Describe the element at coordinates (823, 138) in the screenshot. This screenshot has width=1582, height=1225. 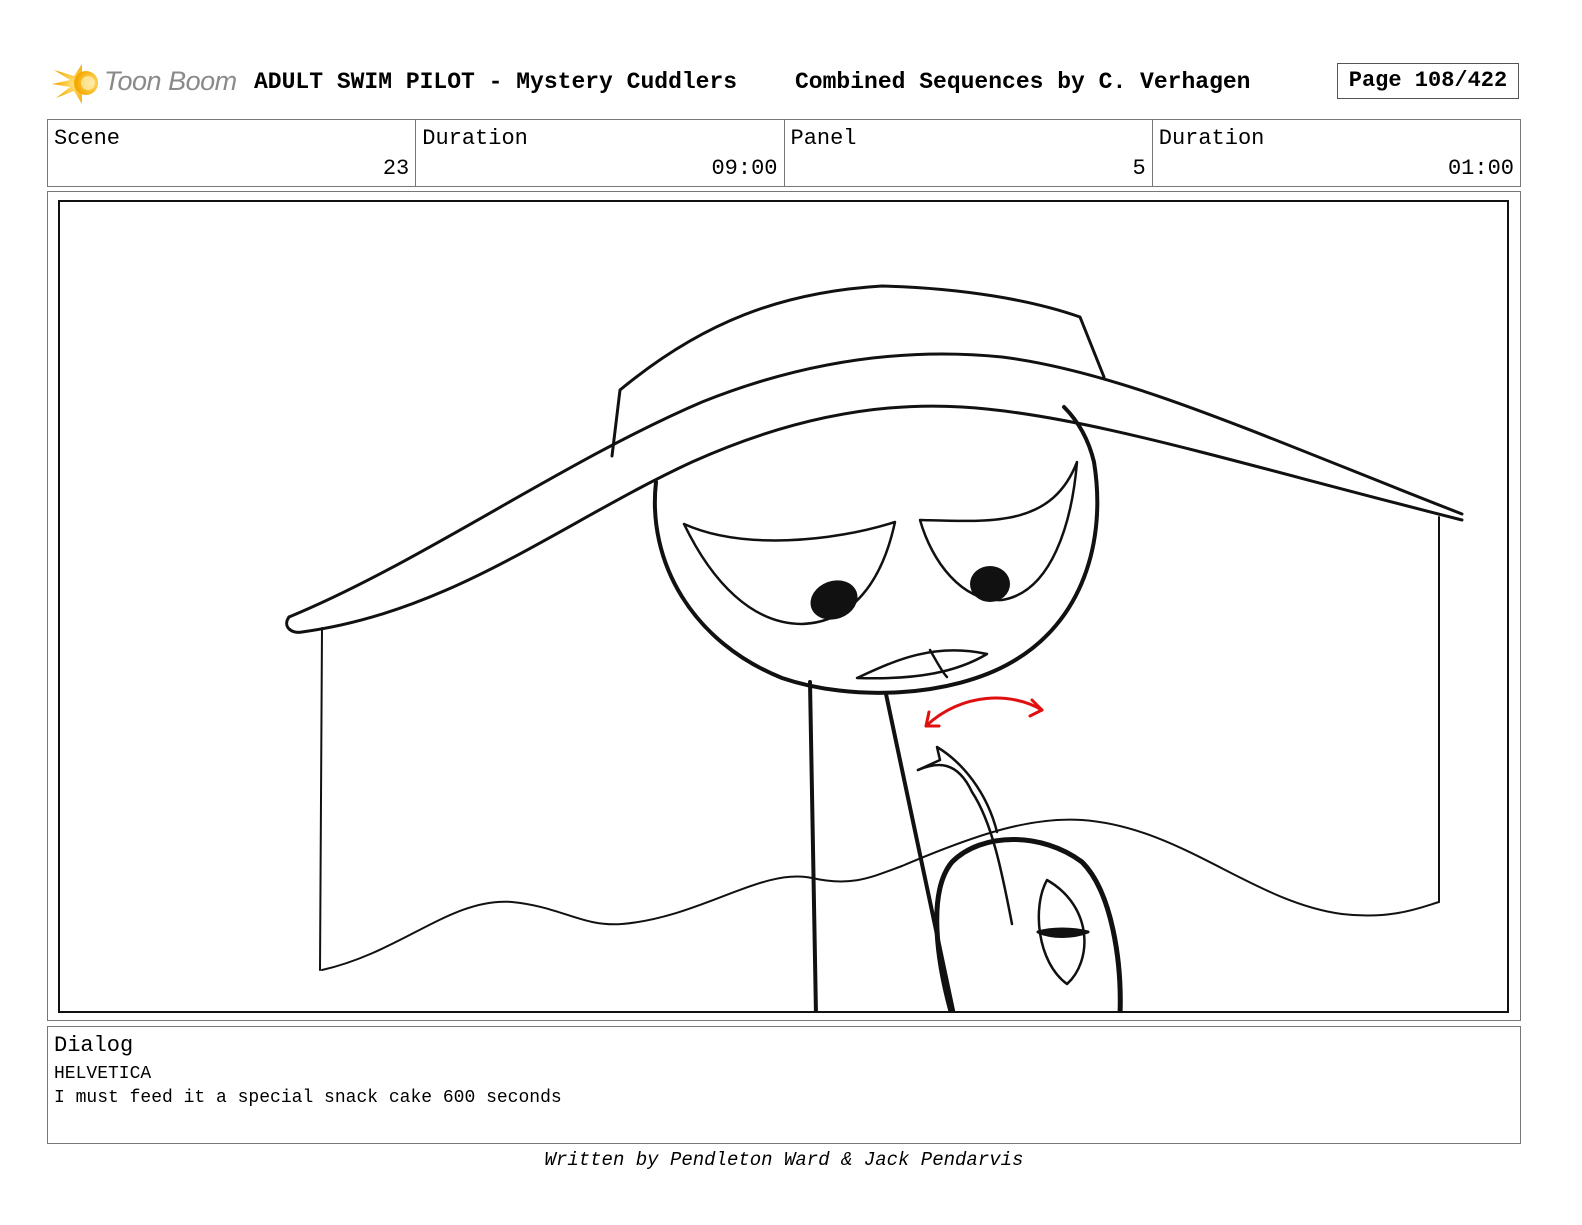
I see `panel-label: Panel` at that location.